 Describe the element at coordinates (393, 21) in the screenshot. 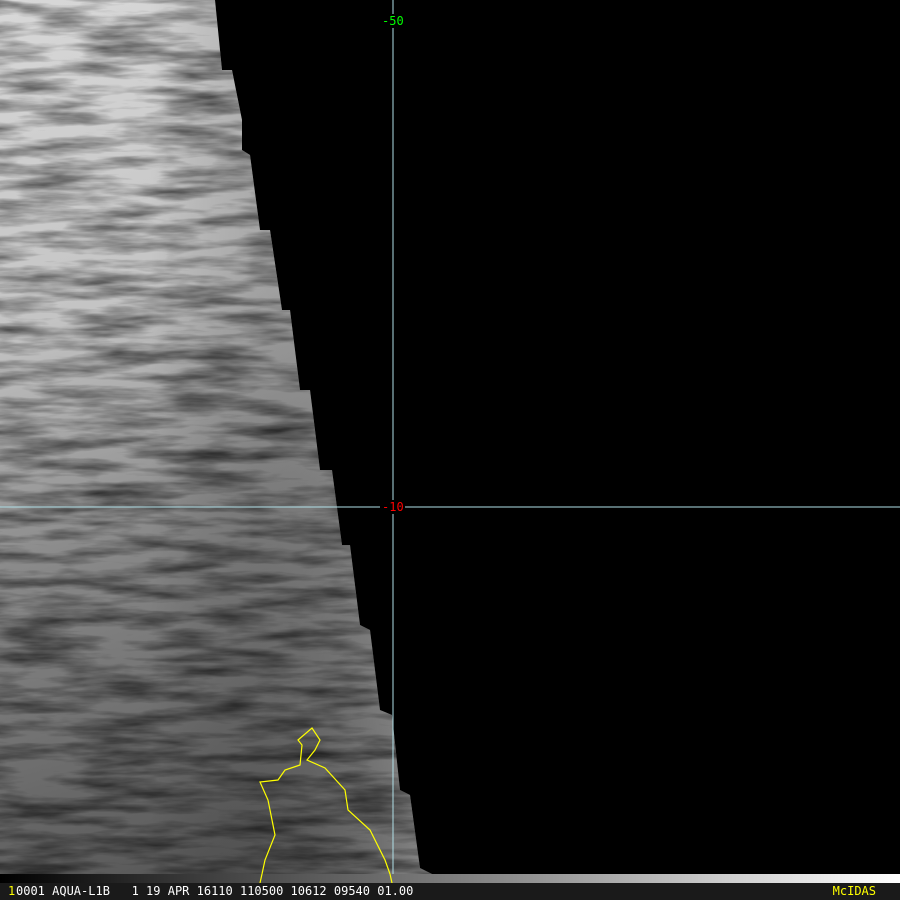

I see `latitude-label: -50` at that location.